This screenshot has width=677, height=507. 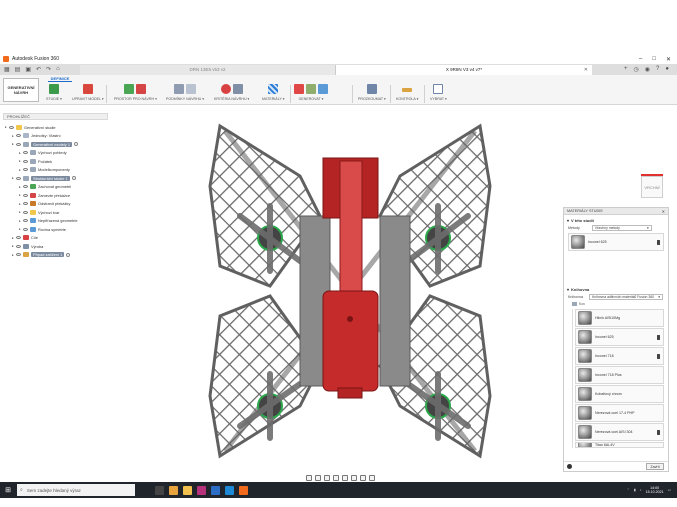 I want to click on chrome-icon, so click(x=173, y=490).